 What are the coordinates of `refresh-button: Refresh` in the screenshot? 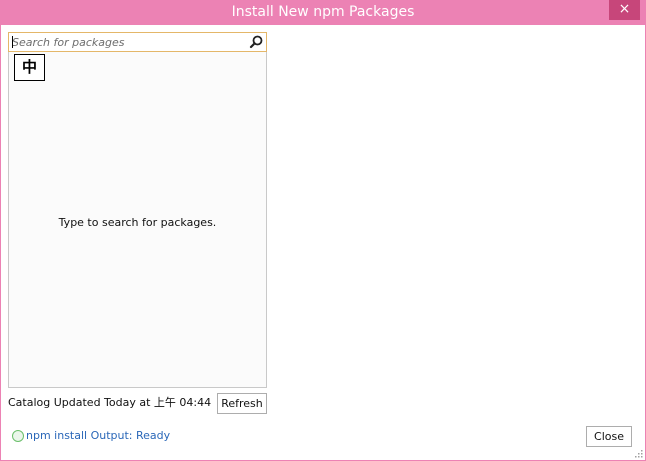 It's located at (242, 403).